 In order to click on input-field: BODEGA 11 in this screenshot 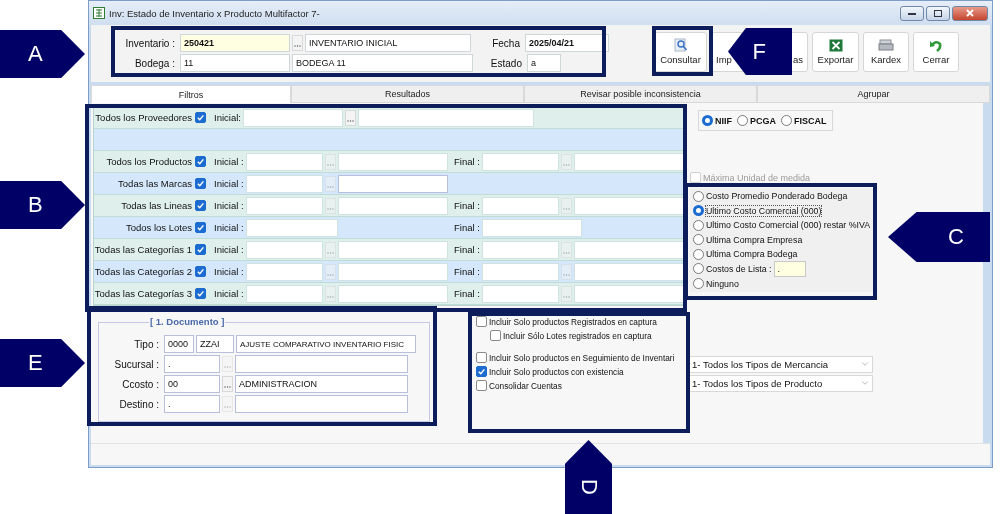, I will do `click(382, 63)`.